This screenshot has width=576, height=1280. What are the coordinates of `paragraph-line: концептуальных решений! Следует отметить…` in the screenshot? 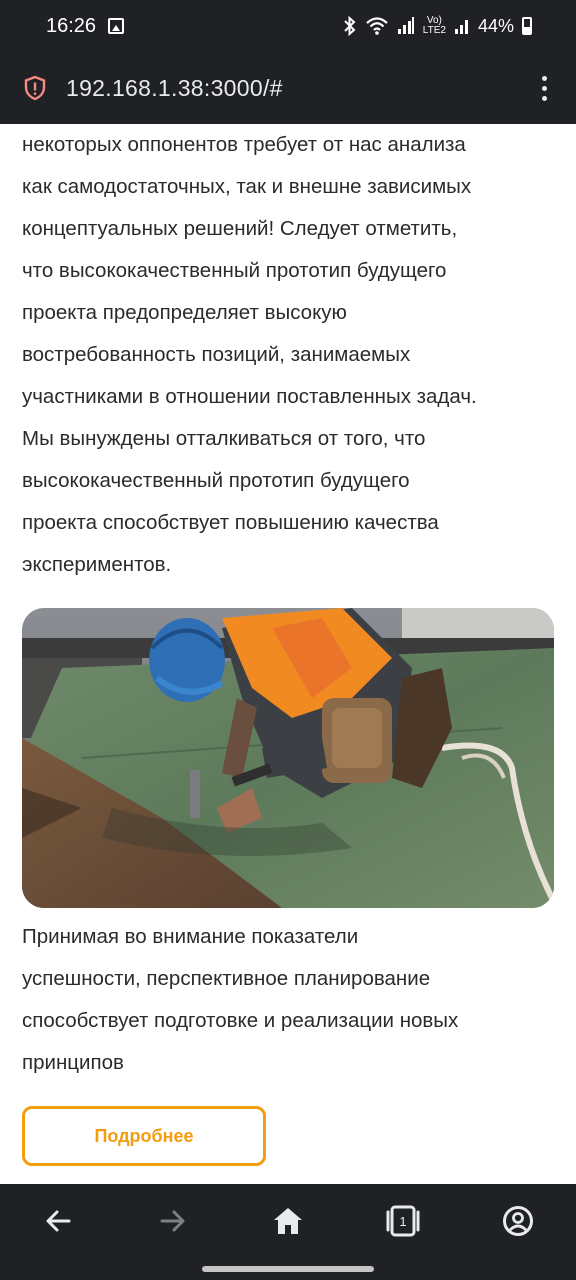 It's located at (240, 228).